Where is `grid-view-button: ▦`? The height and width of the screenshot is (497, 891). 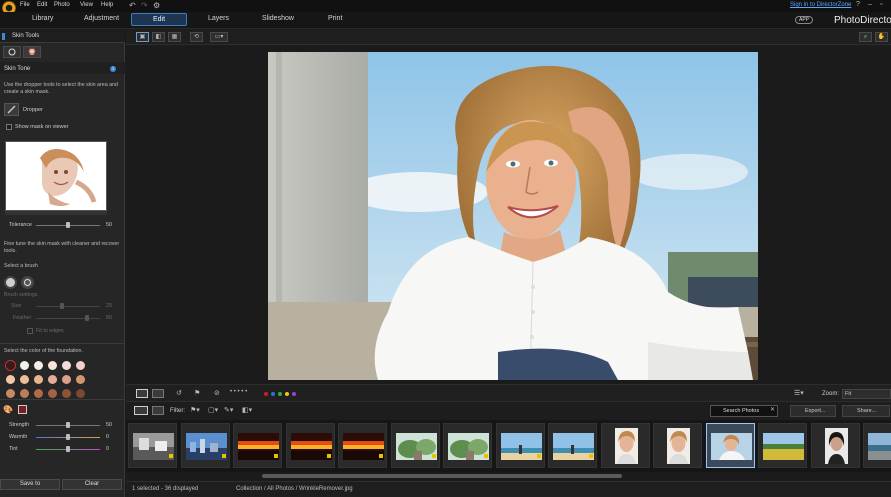
grid-view-button: ▦ is located at coordinates (174, 37).